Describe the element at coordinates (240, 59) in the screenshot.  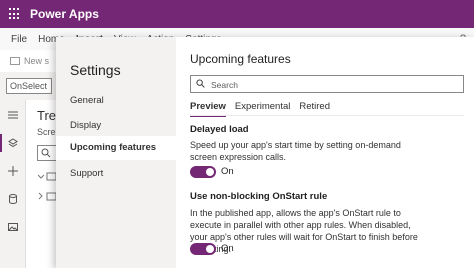
I see `page-title: Upcoming features` at that location.